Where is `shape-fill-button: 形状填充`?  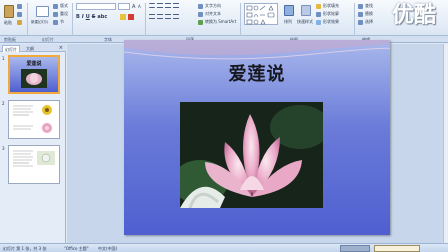 shape-fill-button: 形状填充 is located at coordinates (327, 6).